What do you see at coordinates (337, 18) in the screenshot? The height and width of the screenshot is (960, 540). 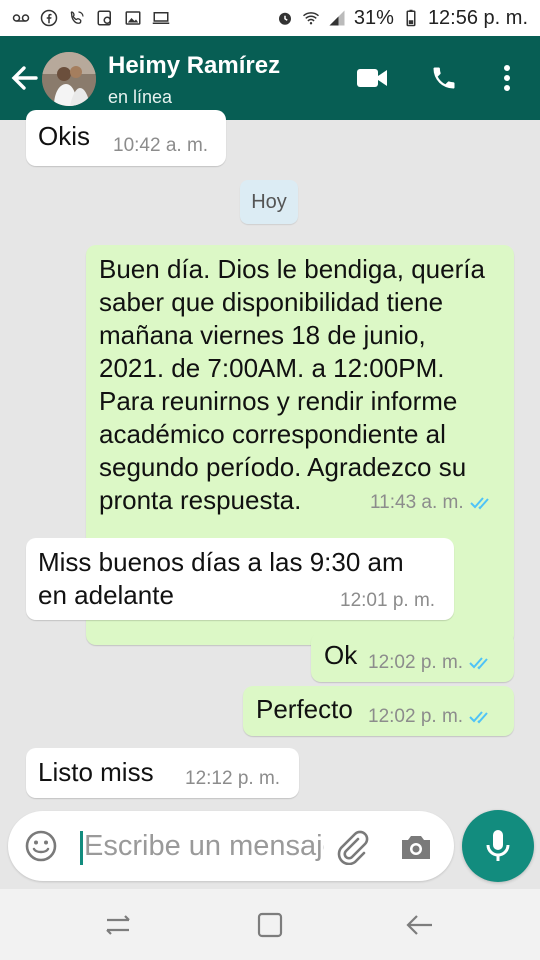 I see `signal-icon` at bounding box center [337, 18].